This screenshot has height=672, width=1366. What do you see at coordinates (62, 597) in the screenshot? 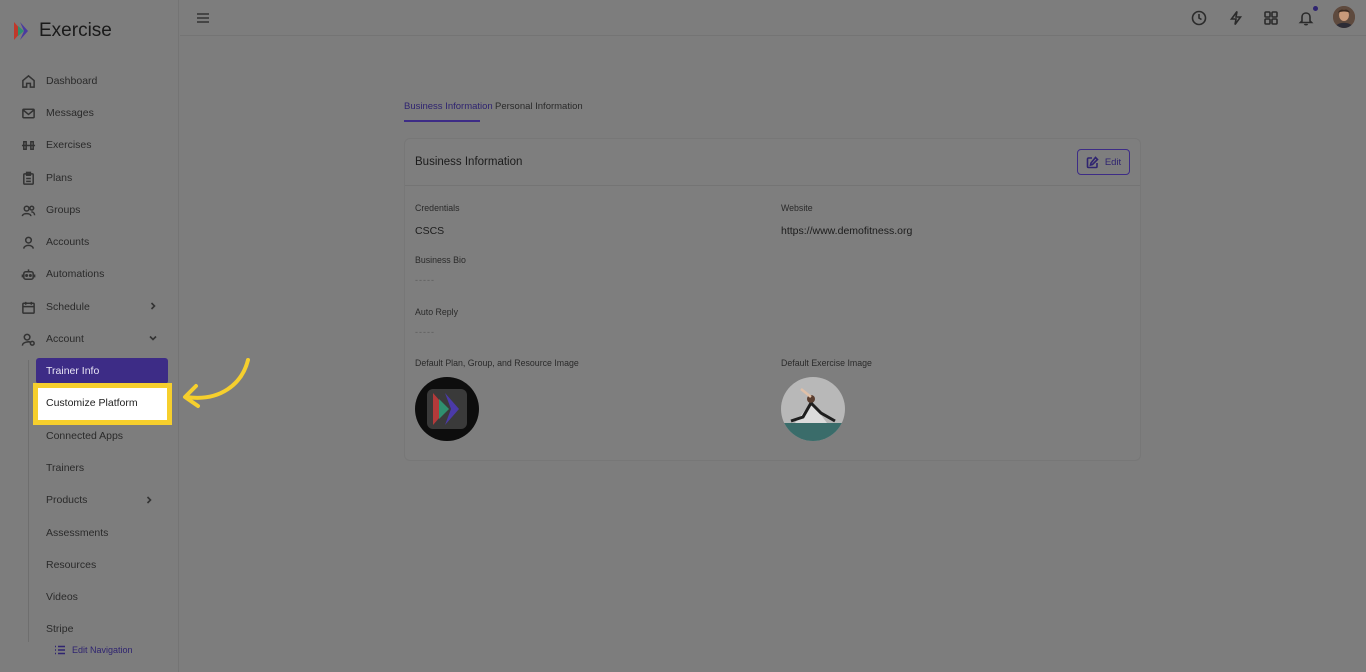
I see `sidebar-subitem-label: Videos` at bounding box center [62, 597].